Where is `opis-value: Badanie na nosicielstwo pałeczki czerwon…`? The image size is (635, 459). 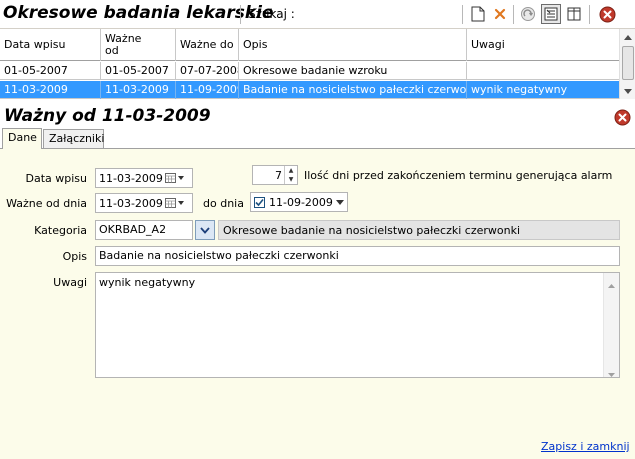 opis-value: Badanie na nosicielstwo pałeczki czerwon… is located at coordinates (219, 255).